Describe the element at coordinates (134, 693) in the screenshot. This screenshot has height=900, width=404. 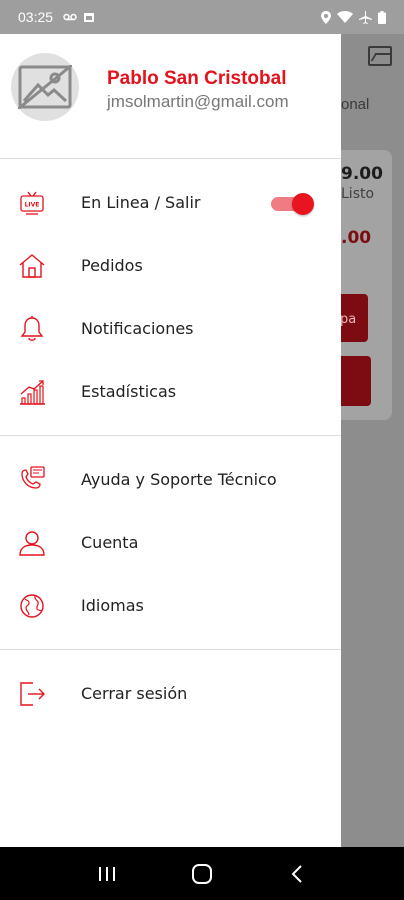
I see `menu-label-logout: Cerrar sesión` at that location.